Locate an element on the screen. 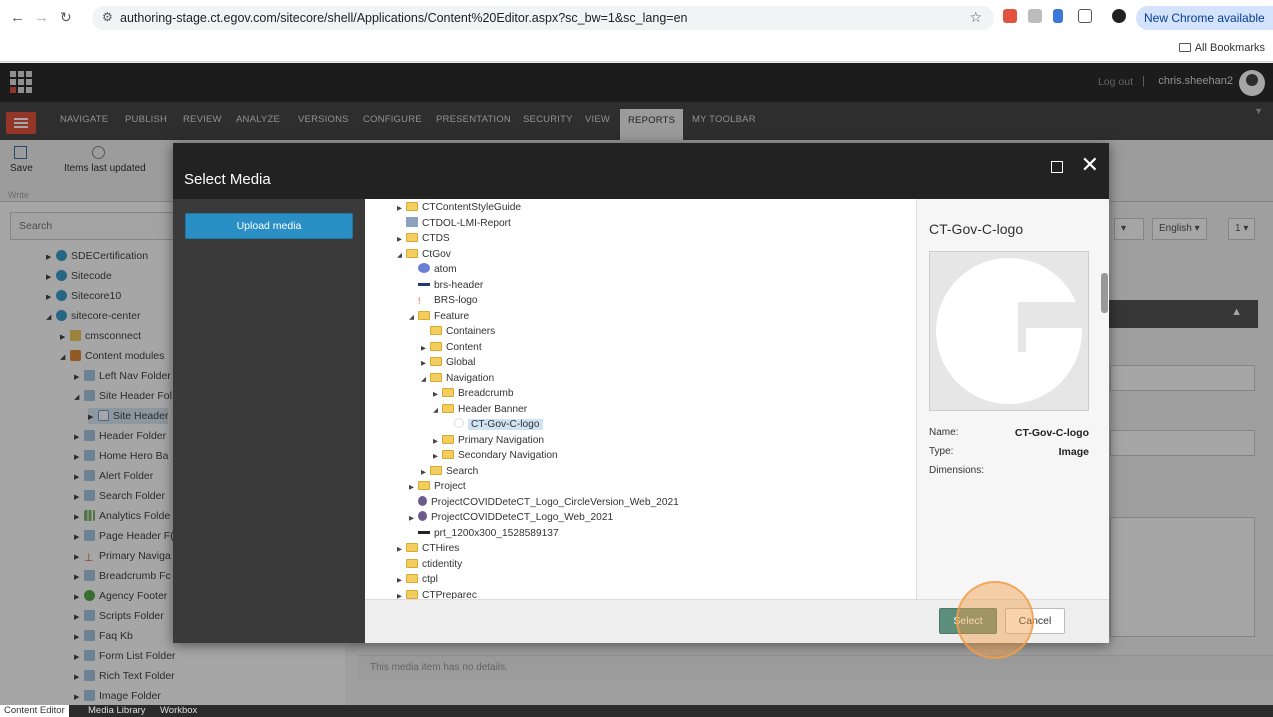  camera-icon is located at coordinates (1035, 16).